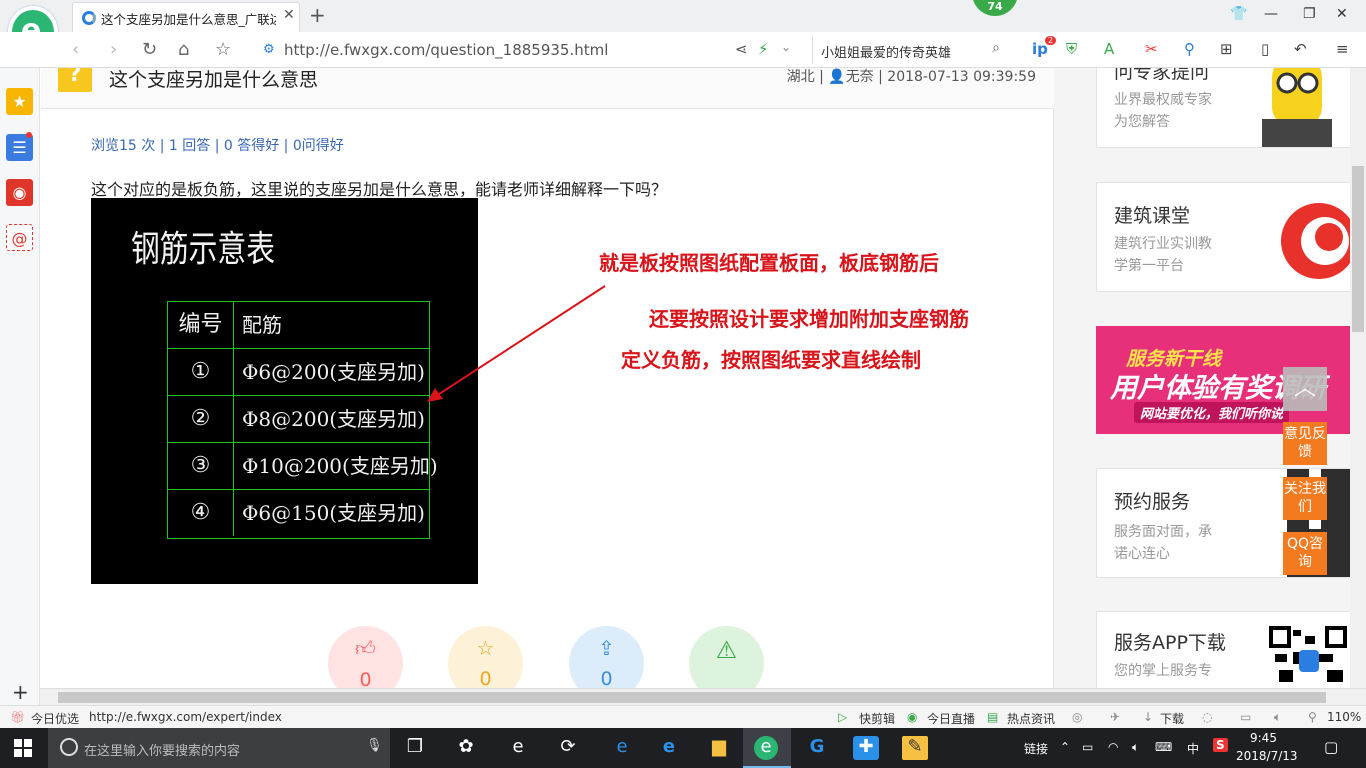 The image size is (1366, 768). Describe the element at coordinates (1223, 237) in the screenshot. I see `building-course-card: 建筑课堂 建筑行业实训教 学第一平台` at that location.